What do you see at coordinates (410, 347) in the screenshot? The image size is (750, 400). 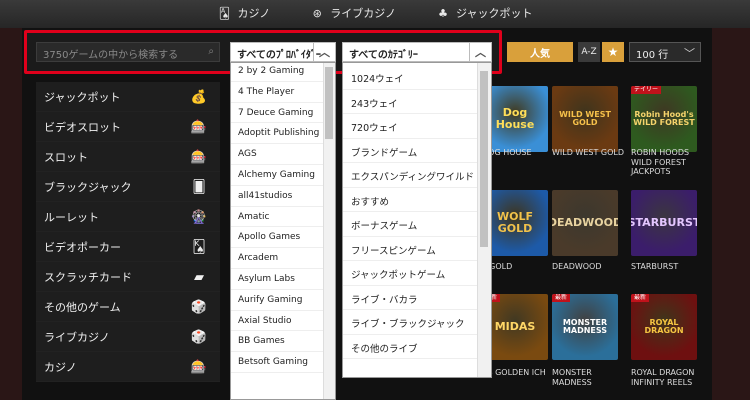 I see `category-option: その他のライブ` at bounding box center [410, 347].